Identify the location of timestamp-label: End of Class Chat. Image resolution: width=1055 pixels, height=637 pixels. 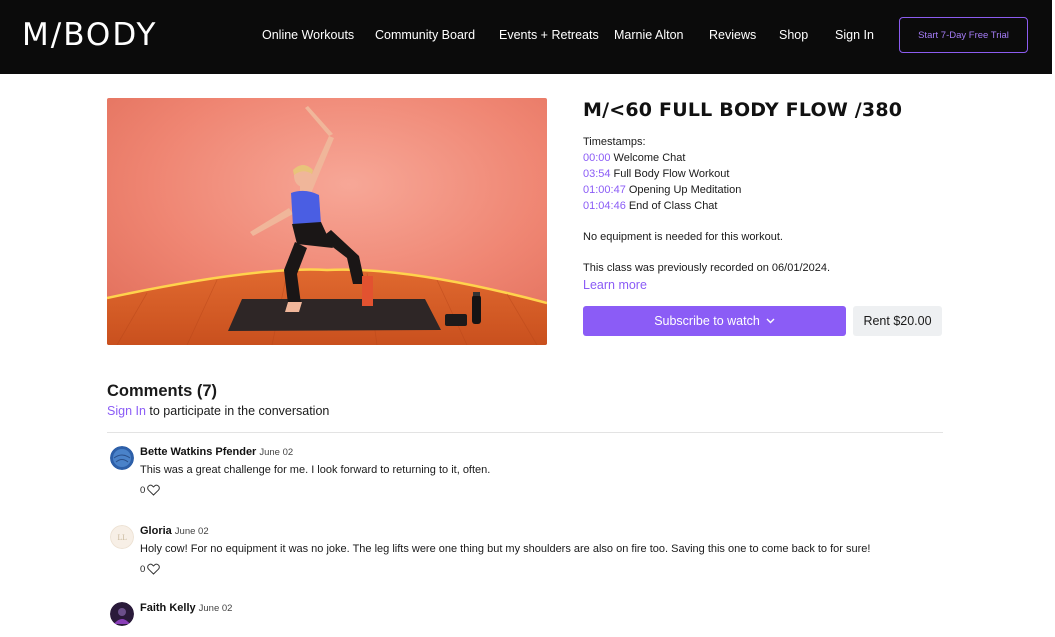
(673, 206).